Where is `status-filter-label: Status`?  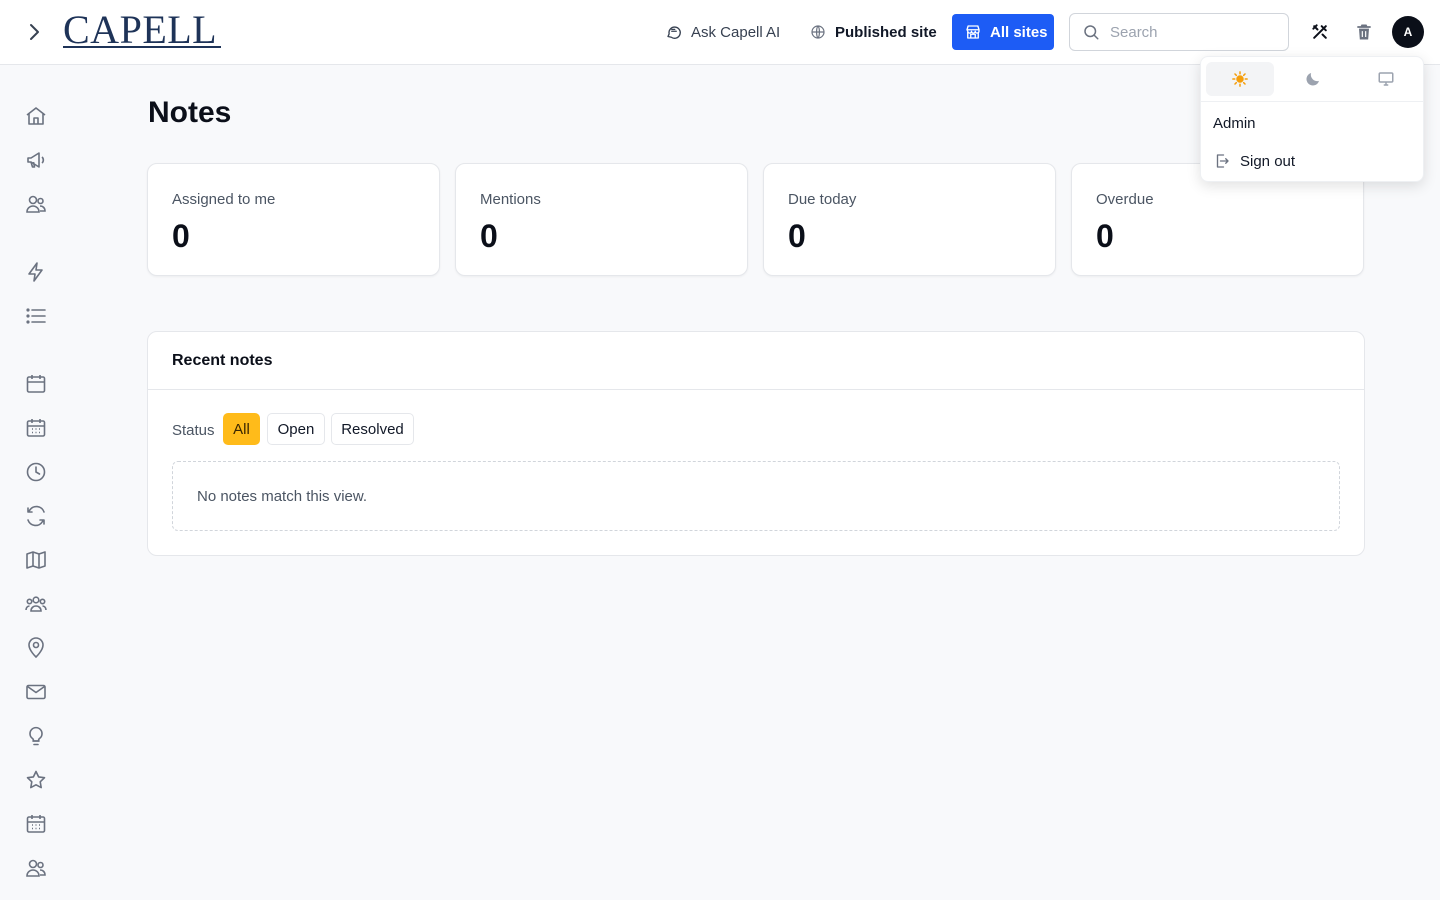 status-filter-label: Status is located at coordinates (193, 430).